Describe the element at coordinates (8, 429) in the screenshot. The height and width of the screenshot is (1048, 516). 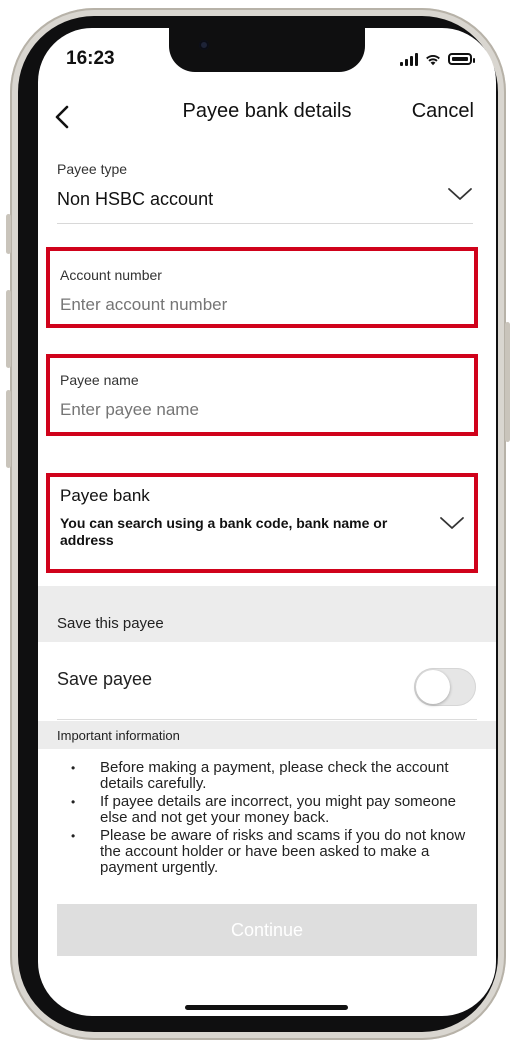
I see `volume-down-button` at that location.